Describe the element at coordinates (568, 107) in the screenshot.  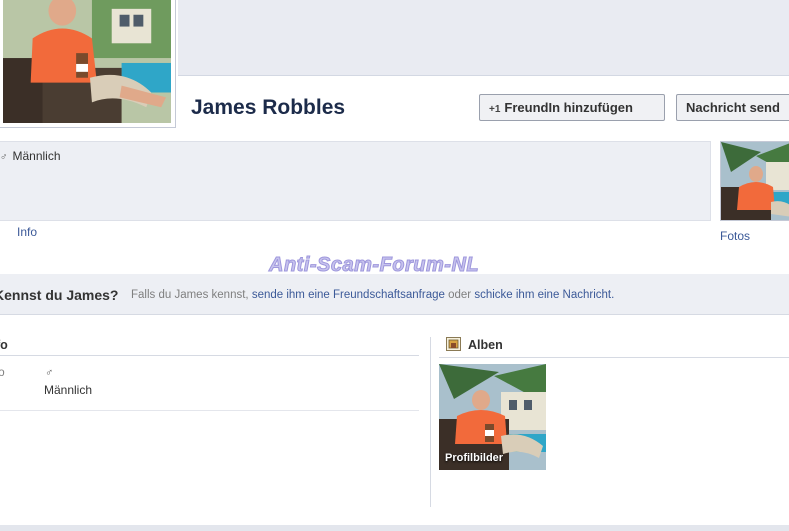
I see `add-friend-label: FreundIn hinzufügen` at that location.